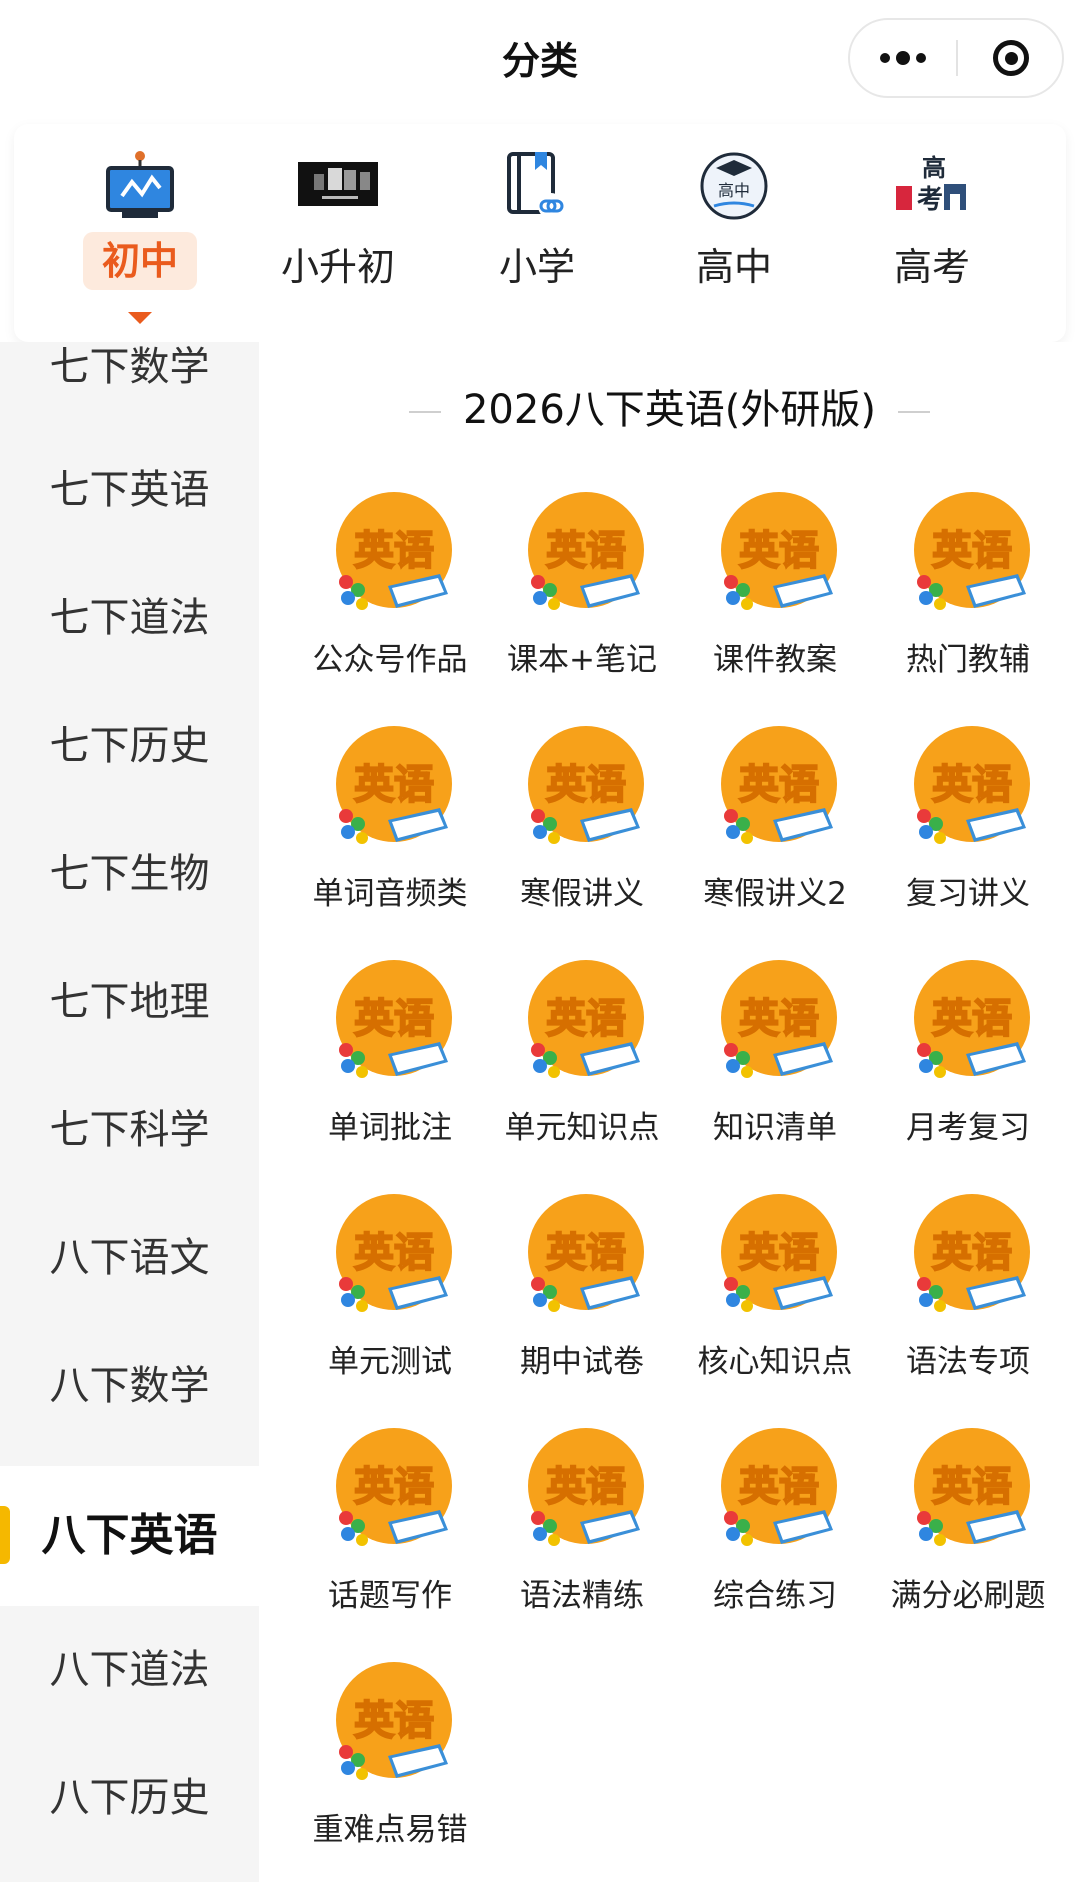 The height and width of the screenshot is (1882, 1080). Describe the element at coordinates (129, 378) in the screenshot. I see `sidebar-item: 七下数学` at that location.